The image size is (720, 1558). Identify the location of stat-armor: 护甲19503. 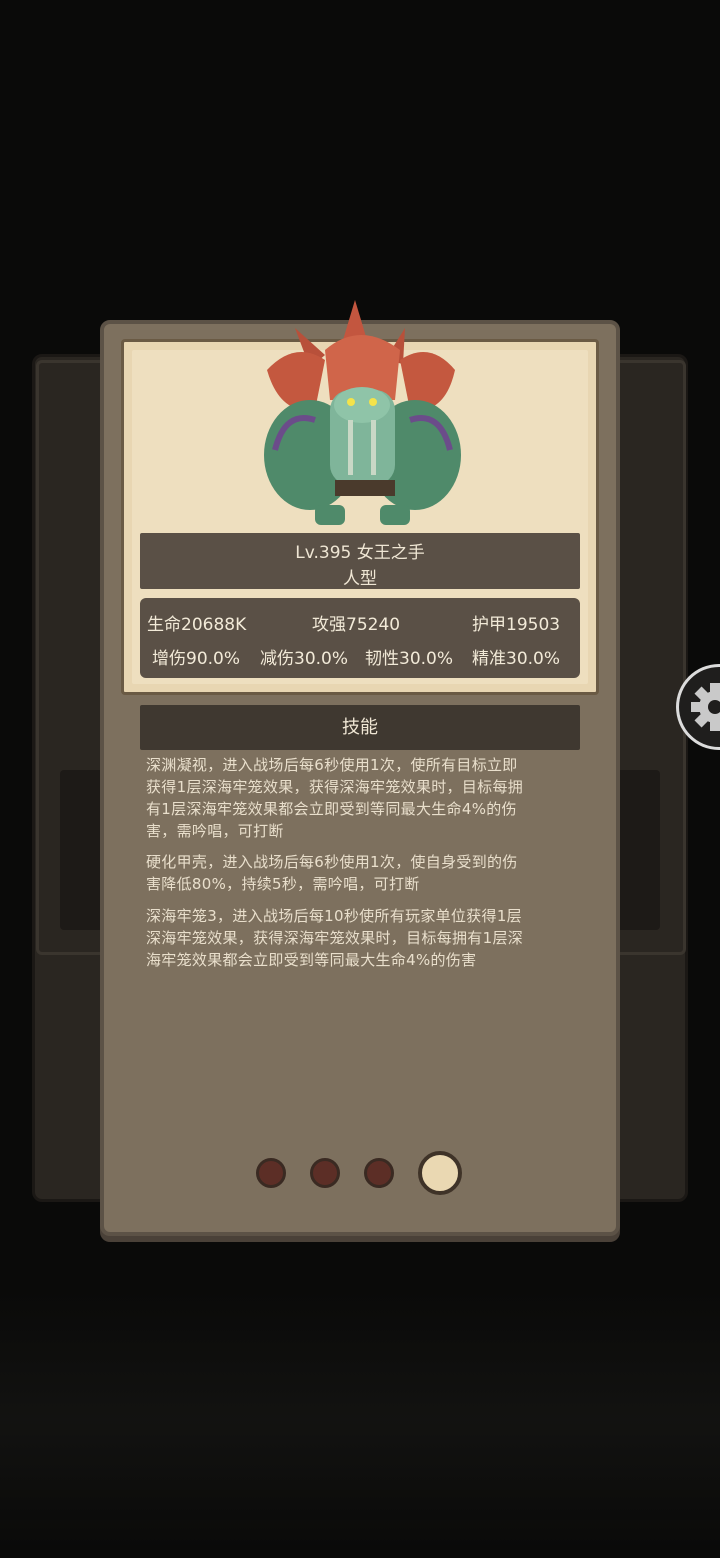
(516, 625).